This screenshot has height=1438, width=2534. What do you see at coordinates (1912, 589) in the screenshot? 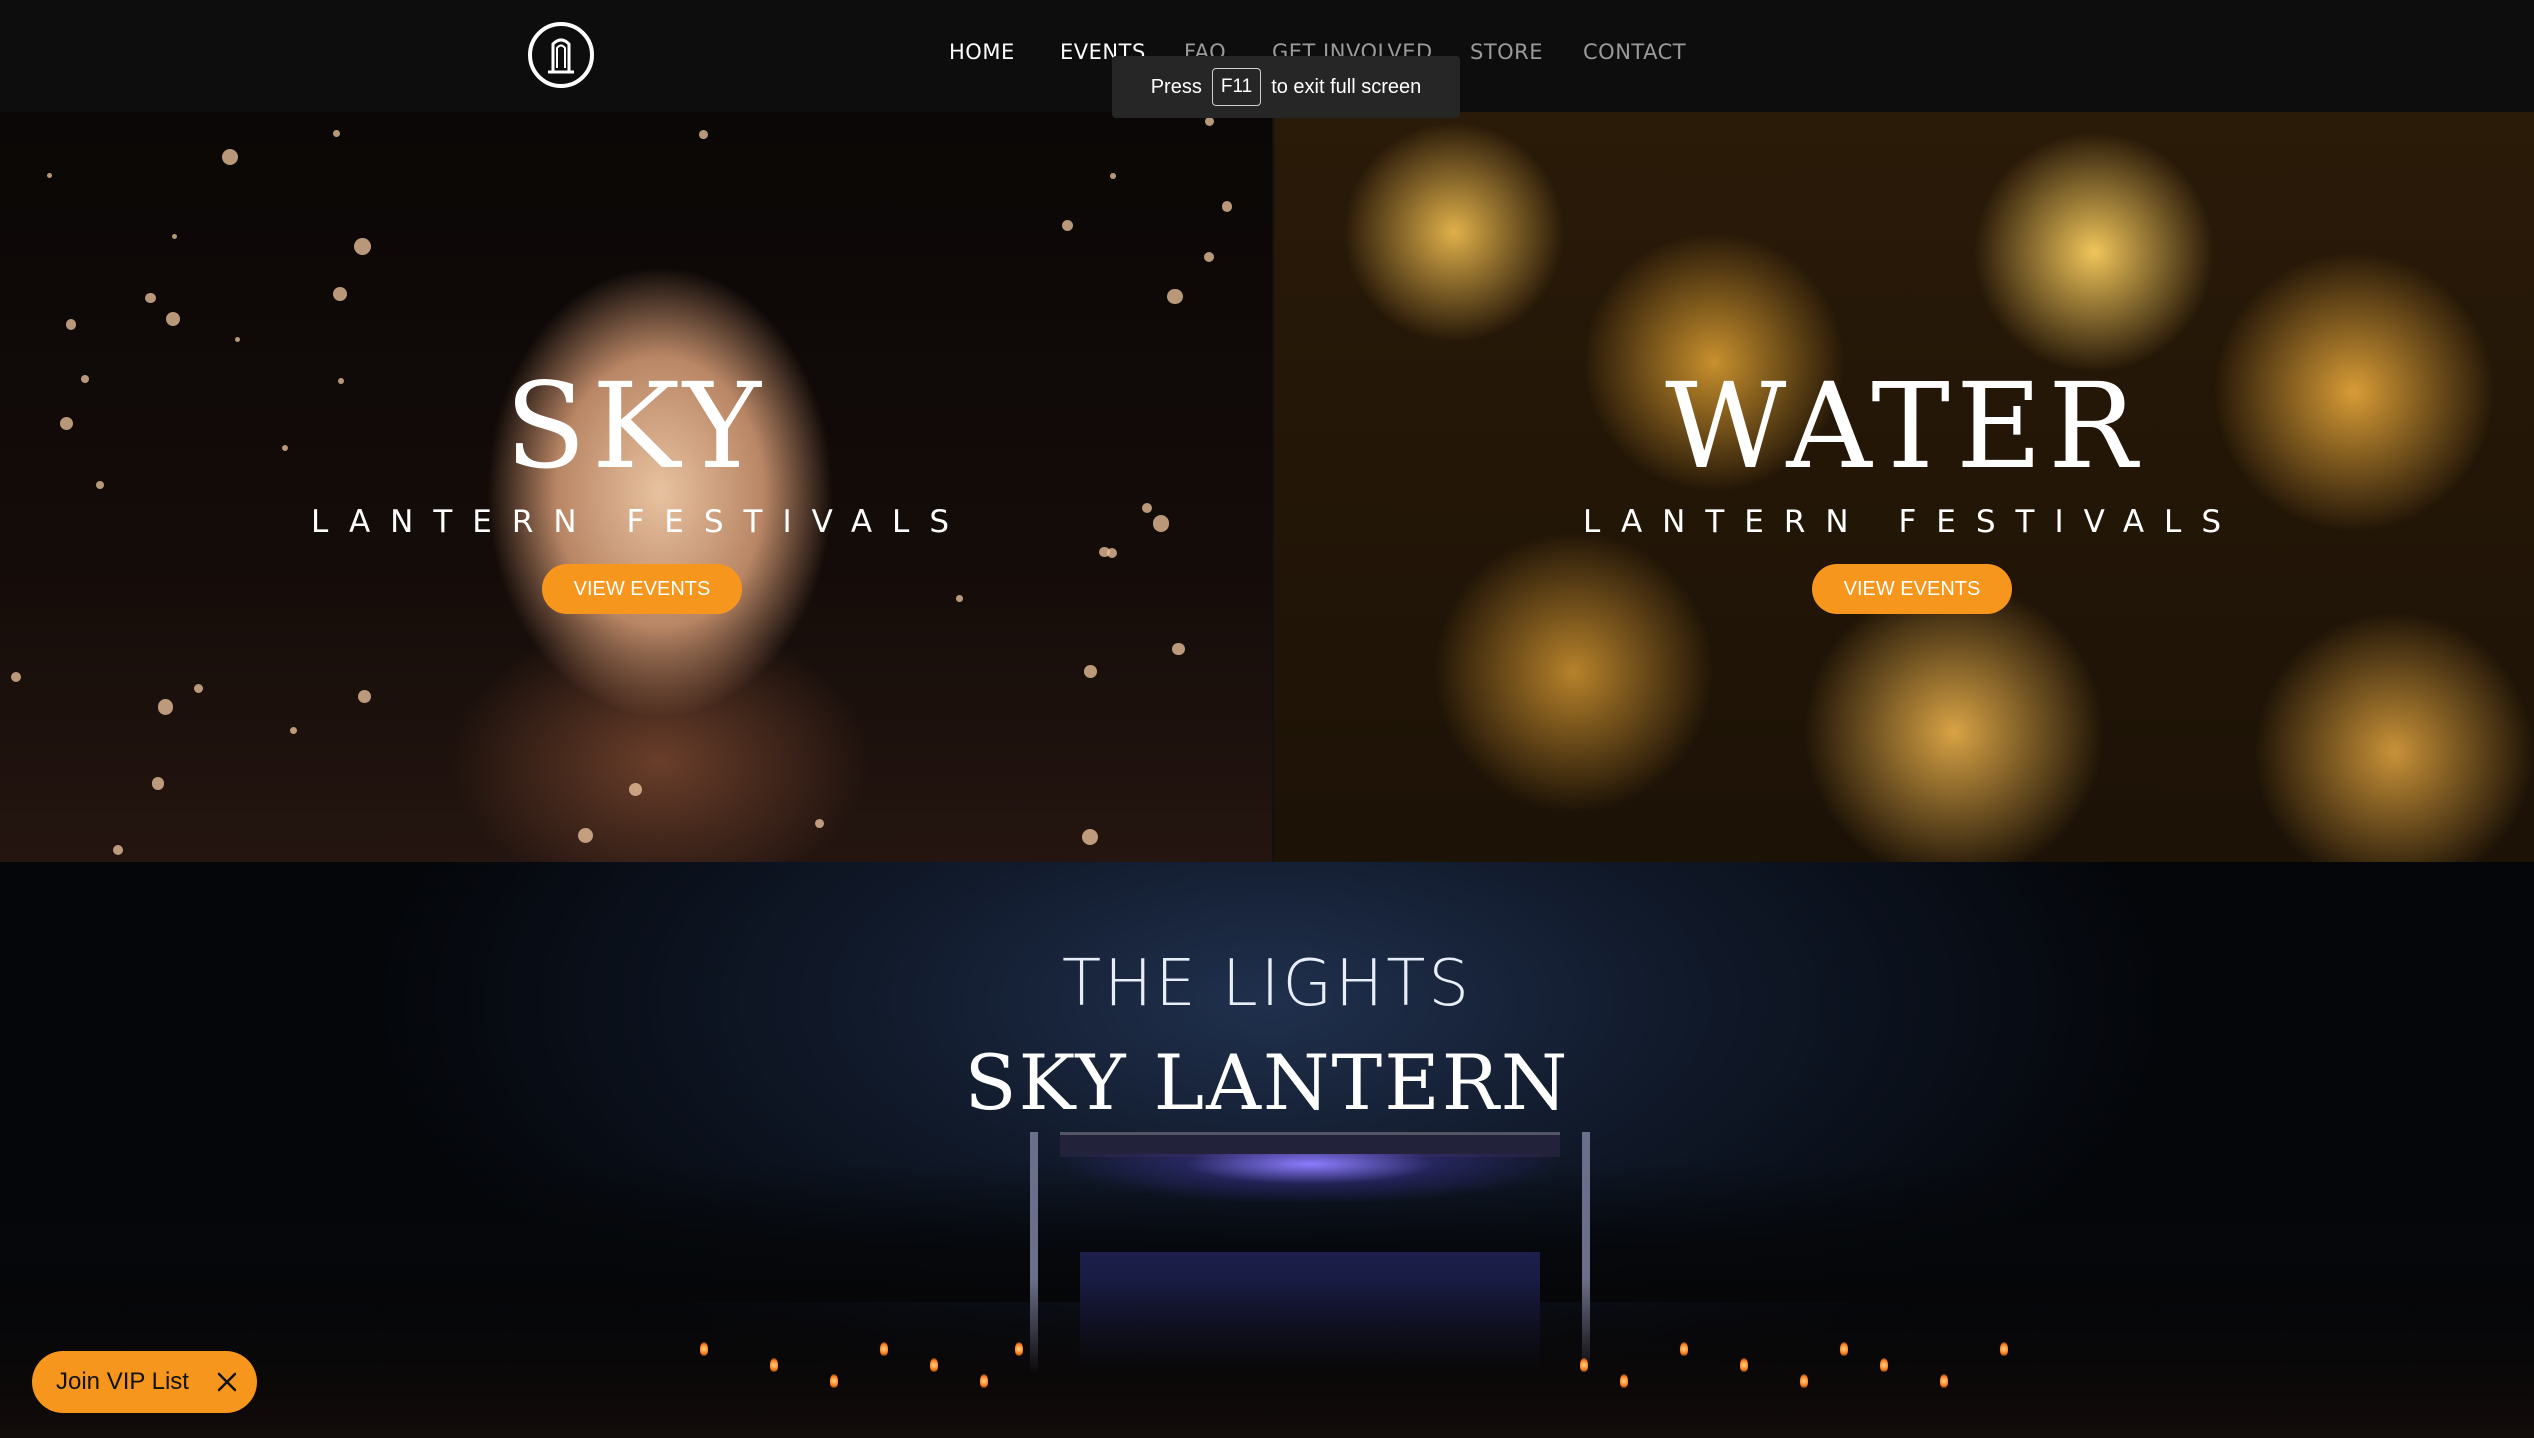
I see `water-view-events-button: VIEW EVENTS` at bounding box center [1912, 589].